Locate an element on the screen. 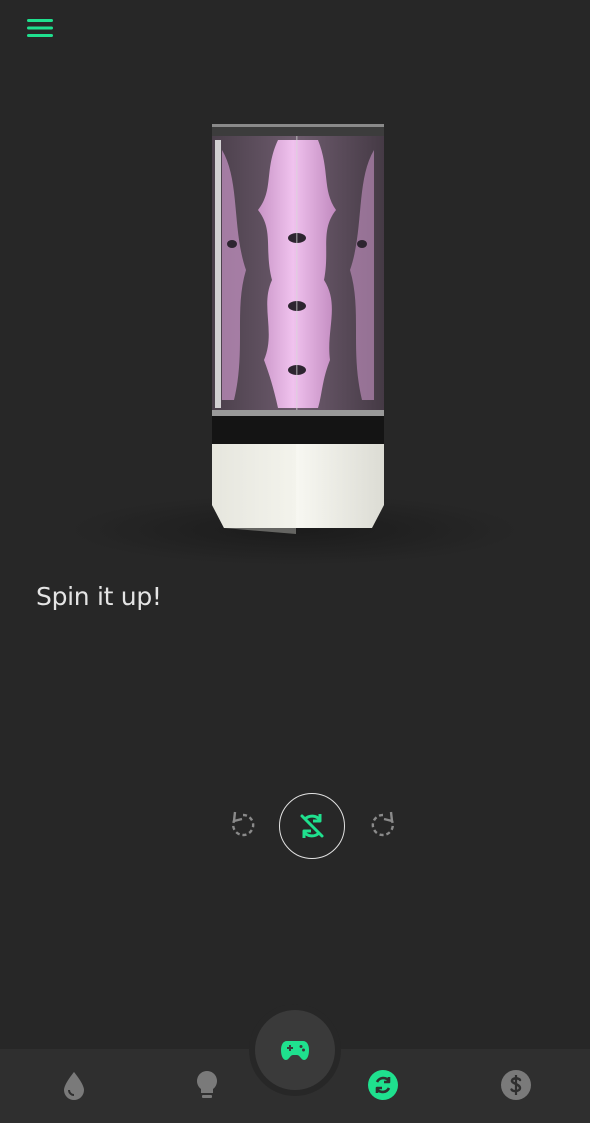  gamepad-icon is located at coordinates (295, 1050).